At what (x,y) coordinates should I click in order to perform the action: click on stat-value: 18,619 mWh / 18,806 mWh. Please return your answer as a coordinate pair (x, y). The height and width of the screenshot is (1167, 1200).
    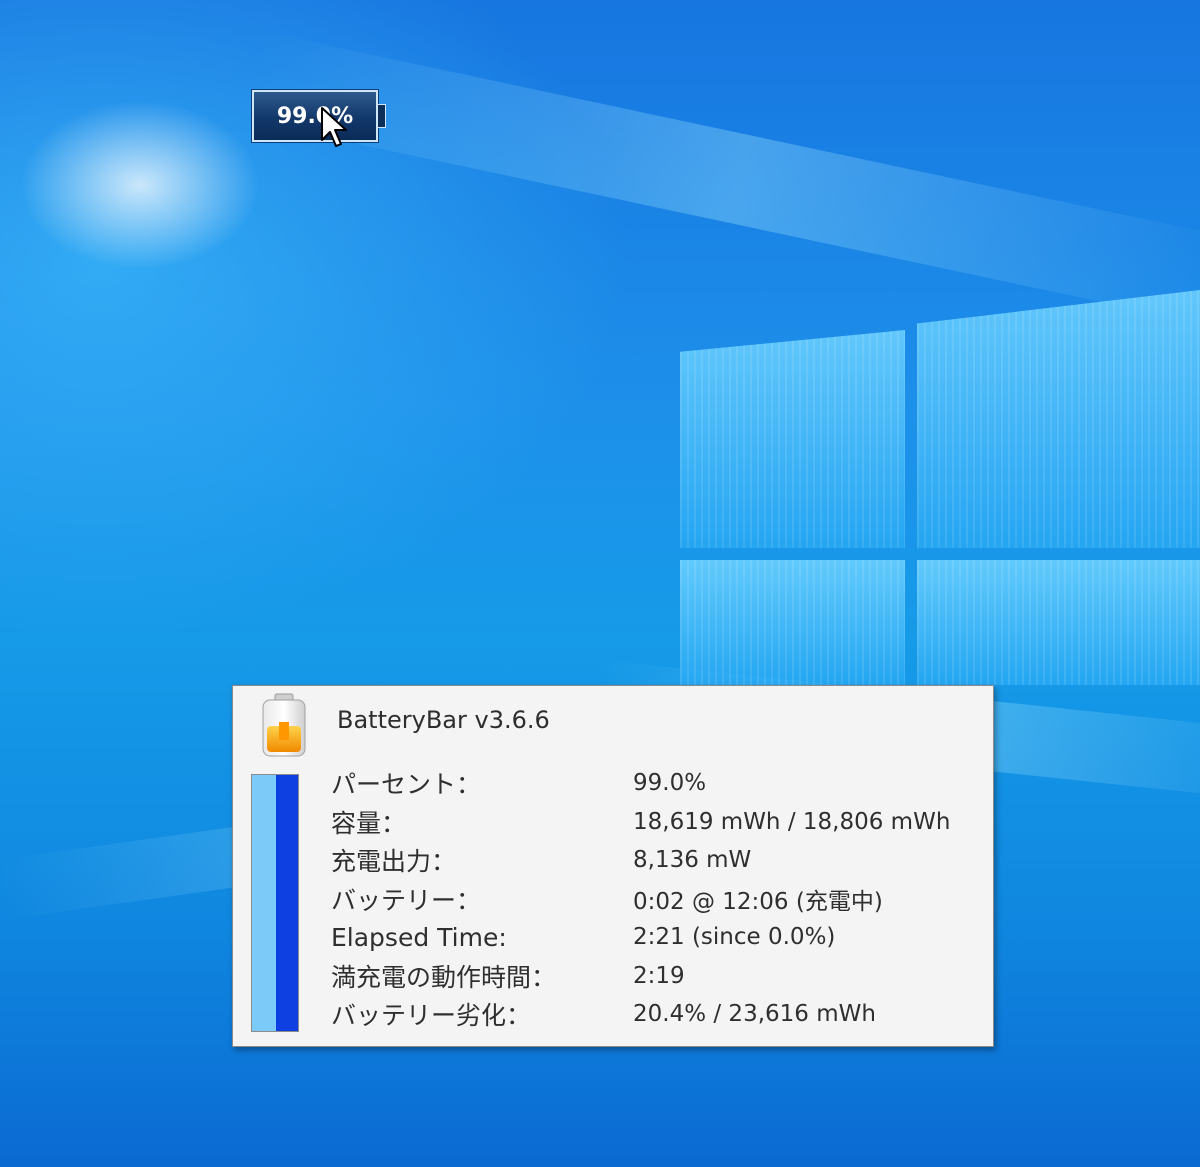
    Looking at the image, I should click on (792, 821).